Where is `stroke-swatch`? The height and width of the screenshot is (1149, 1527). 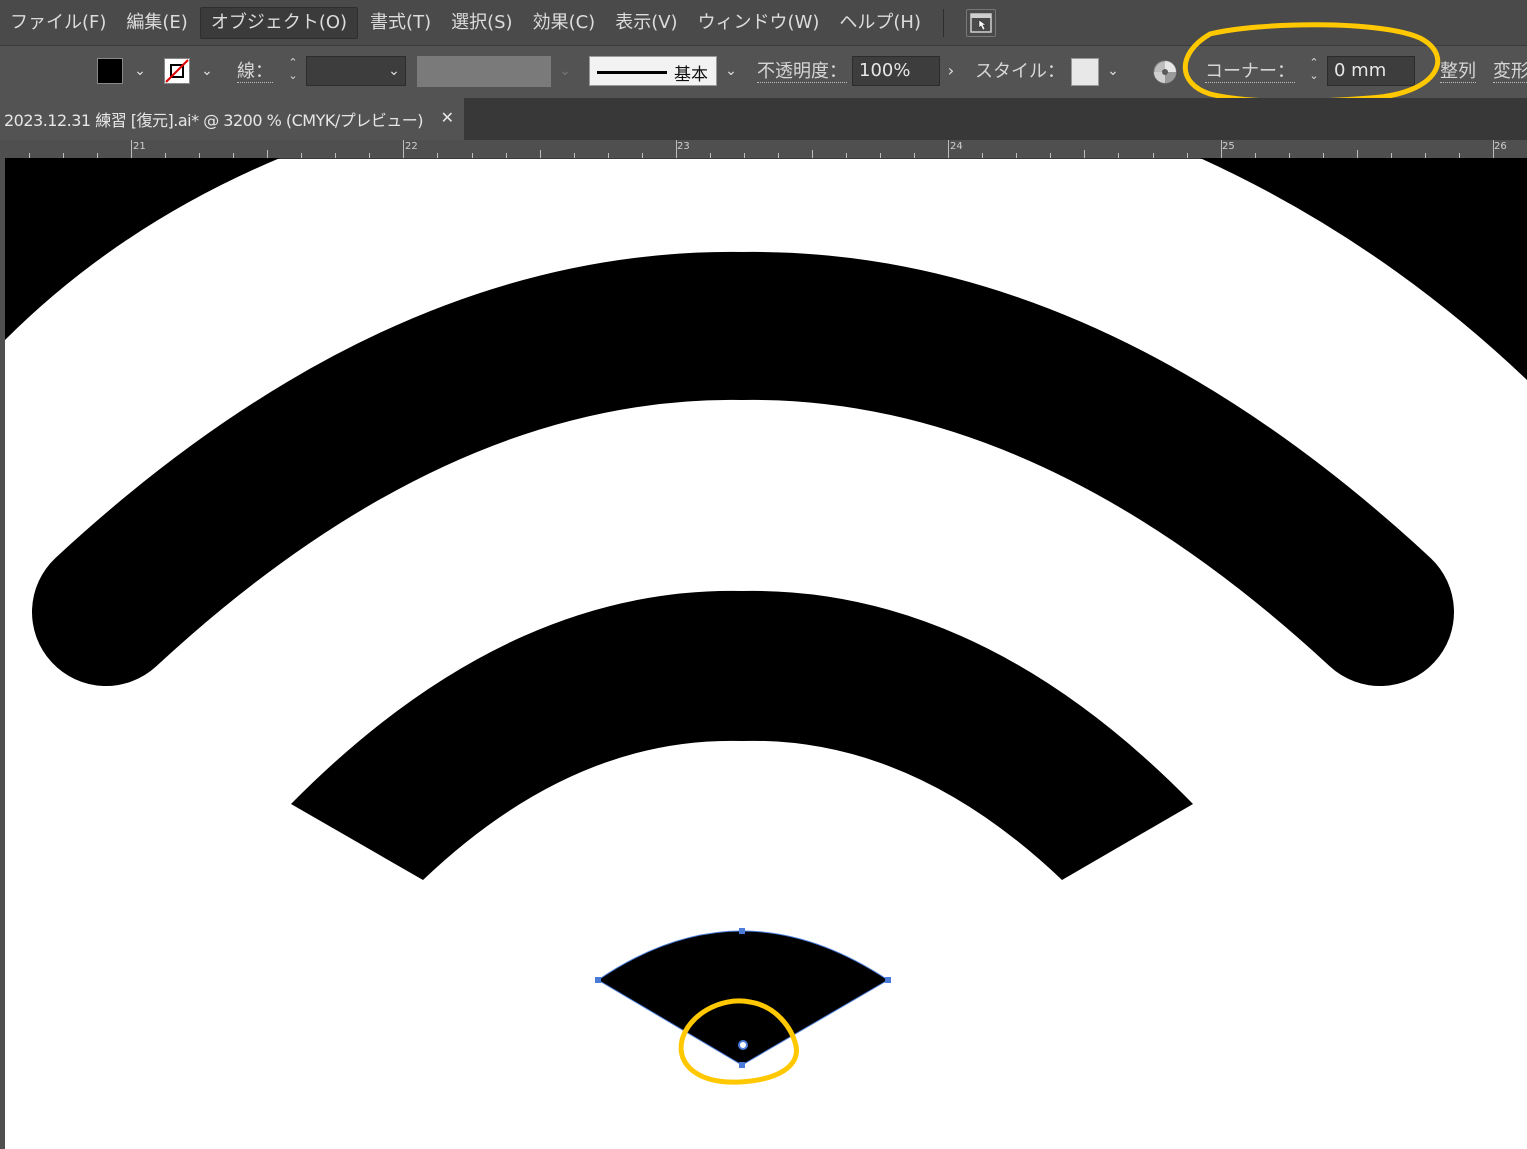 stroke-swatch is located at coordinates (177, 71).